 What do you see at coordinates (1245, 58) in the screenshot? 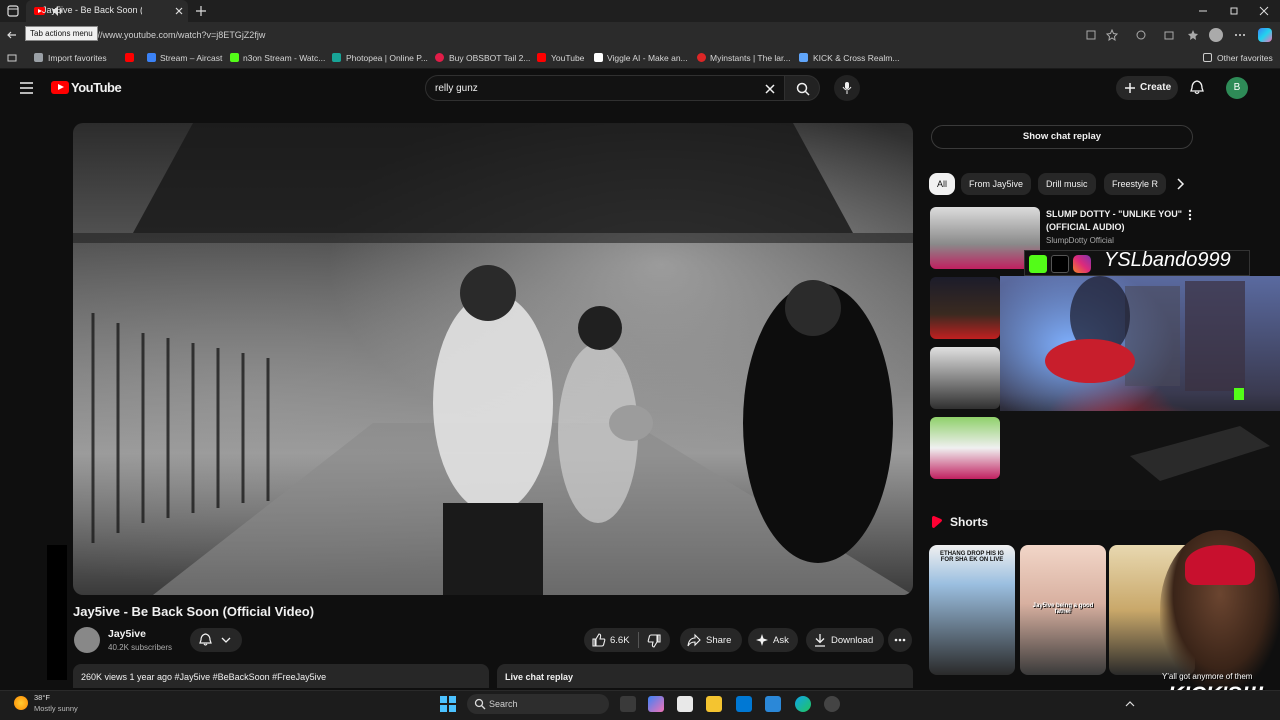
I see `other-favorites: Other favorites` at bounding box center [1245, 58].